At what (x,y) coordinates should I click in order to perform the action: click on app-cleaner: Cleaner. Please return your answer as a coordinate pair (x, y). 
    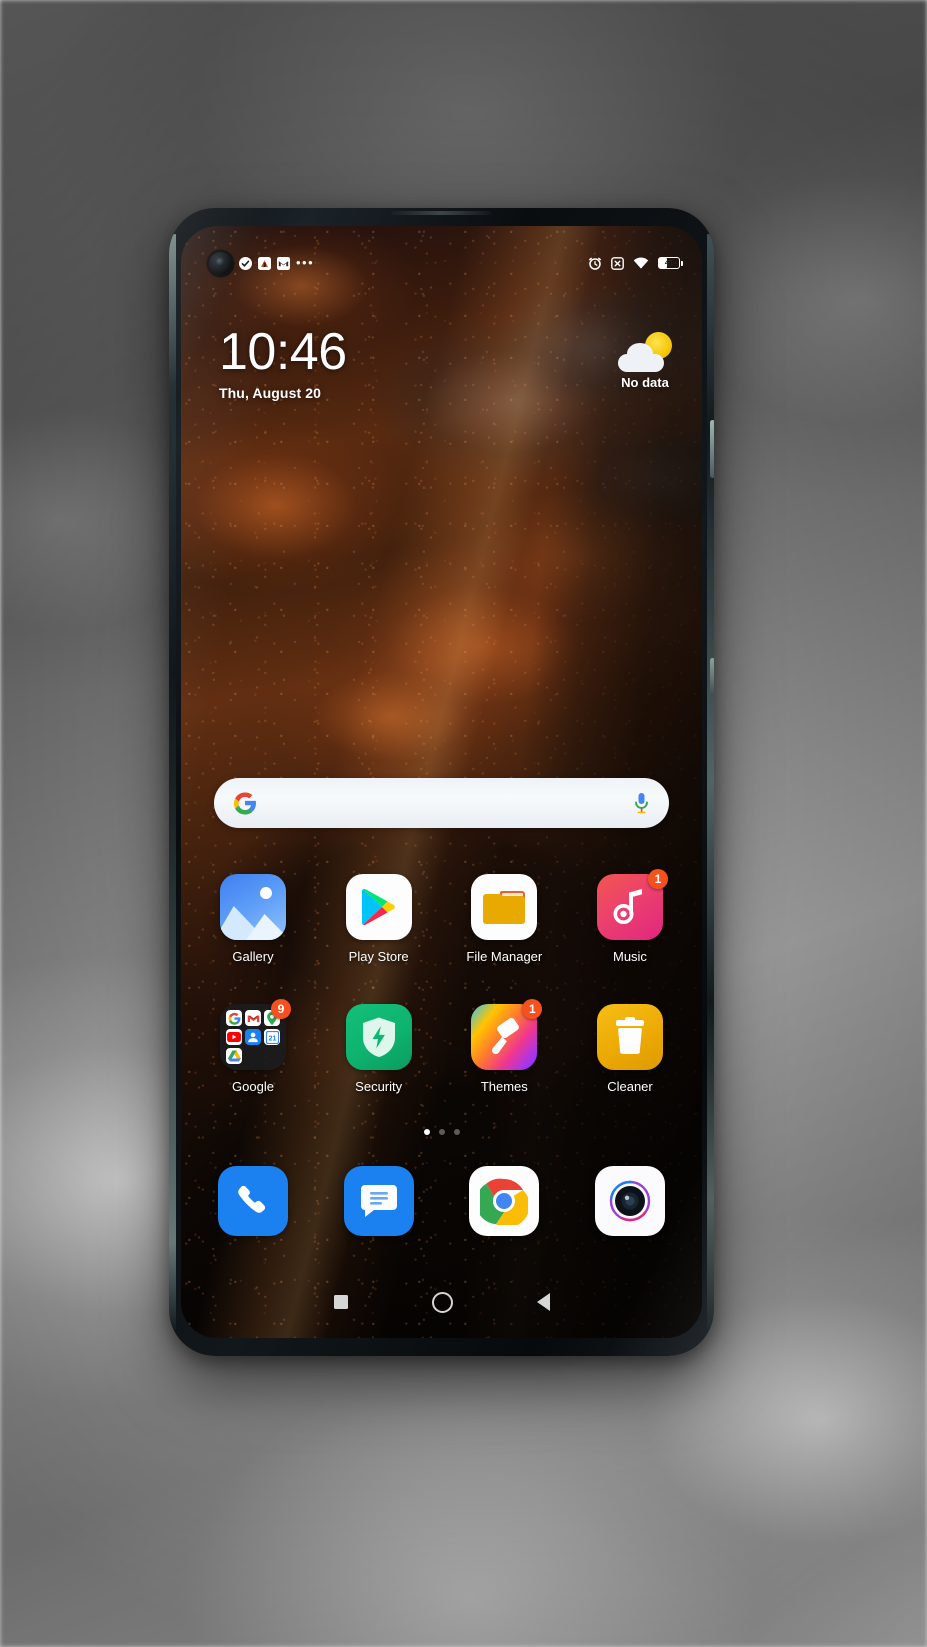
    Looking at the image, I should click on (630, 1049).